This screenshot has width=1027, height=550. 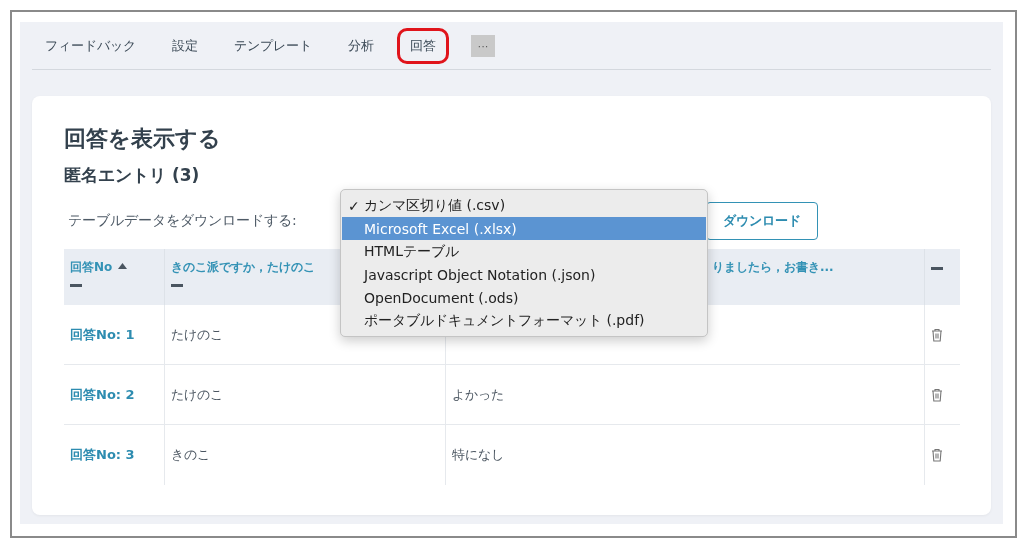 I want to click on page-title: 回答を表示する, so click(x=143, y=139).